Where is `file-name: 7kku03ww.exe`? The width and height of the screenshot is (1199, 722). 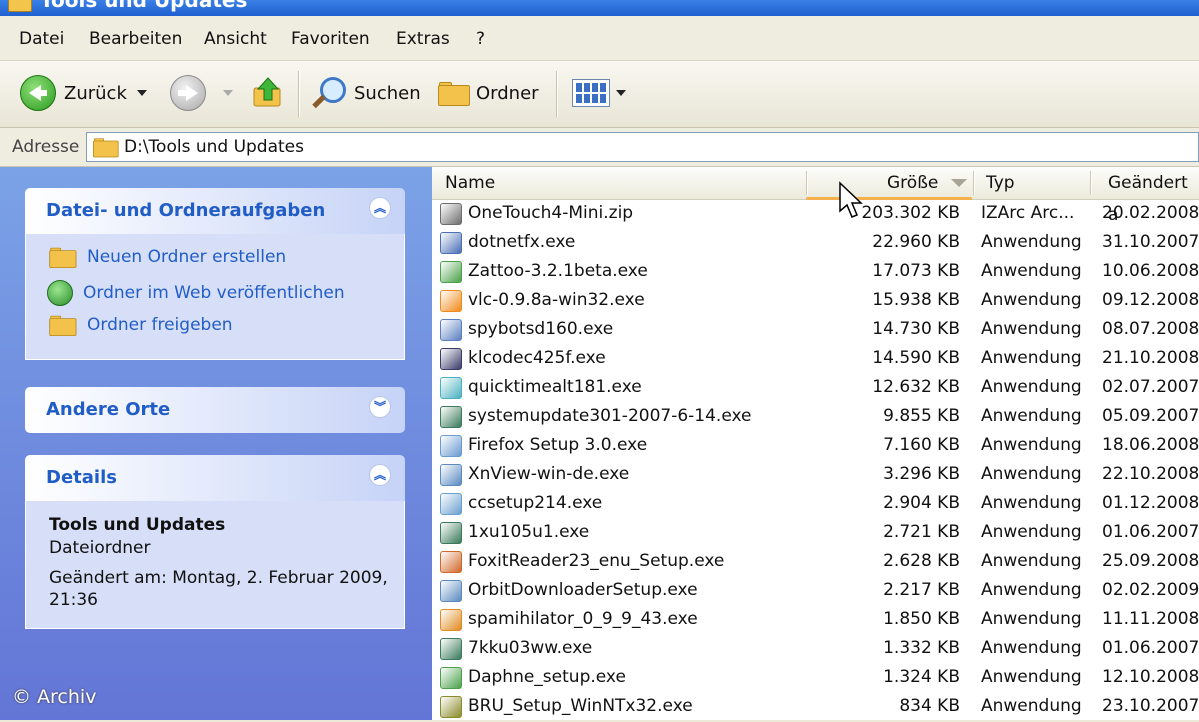
file-name: 7kku03ww.exe is located at coordinates (530, 648).